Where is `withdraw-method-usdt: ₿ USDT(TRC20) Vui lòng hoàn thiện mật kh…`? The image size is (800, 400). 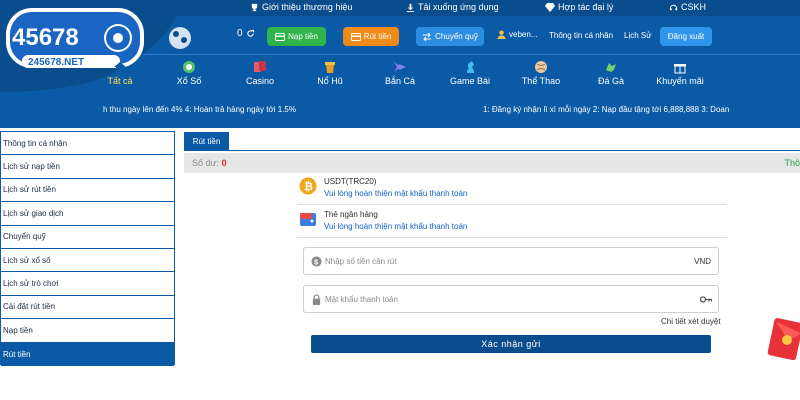 withdraw-method-usdt: ₿ USDT(TRC20) Vui lòng hoàn thiện mật kh… is located at coordinates (512, 190).